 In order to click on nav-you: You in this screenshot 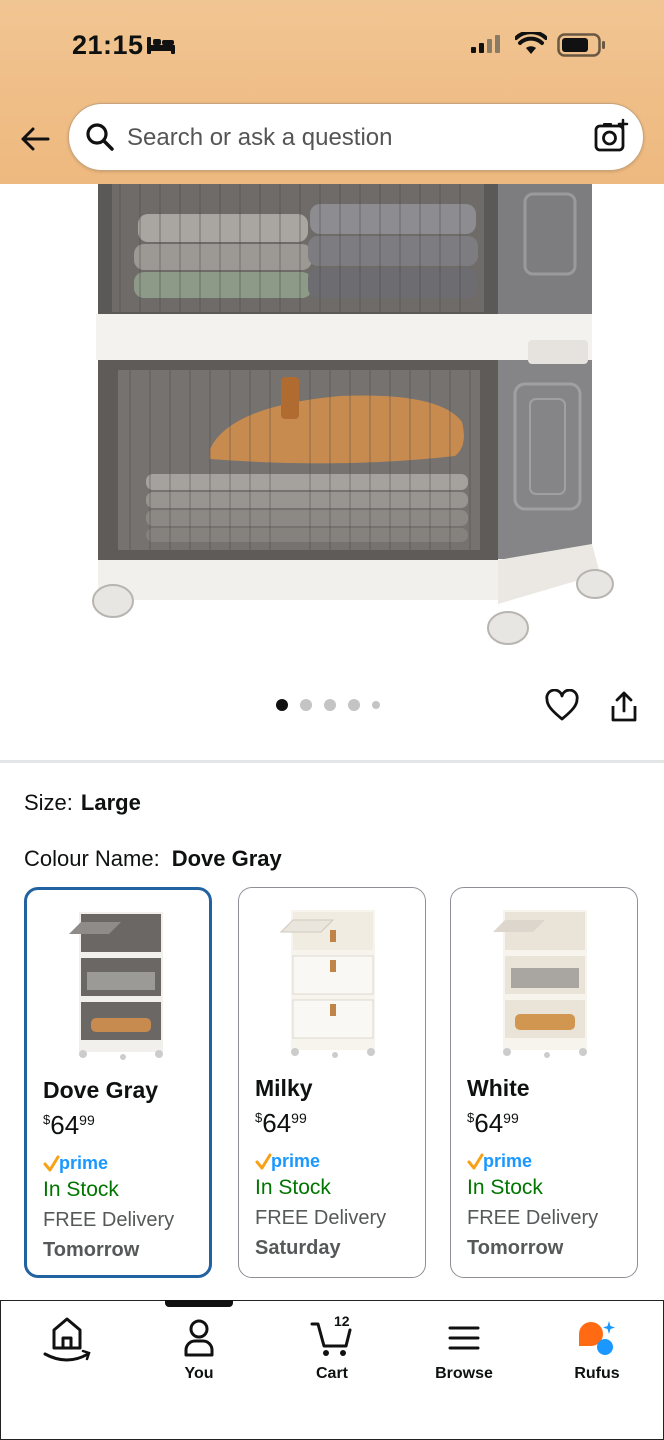, I will do `click(199, 1349)`.